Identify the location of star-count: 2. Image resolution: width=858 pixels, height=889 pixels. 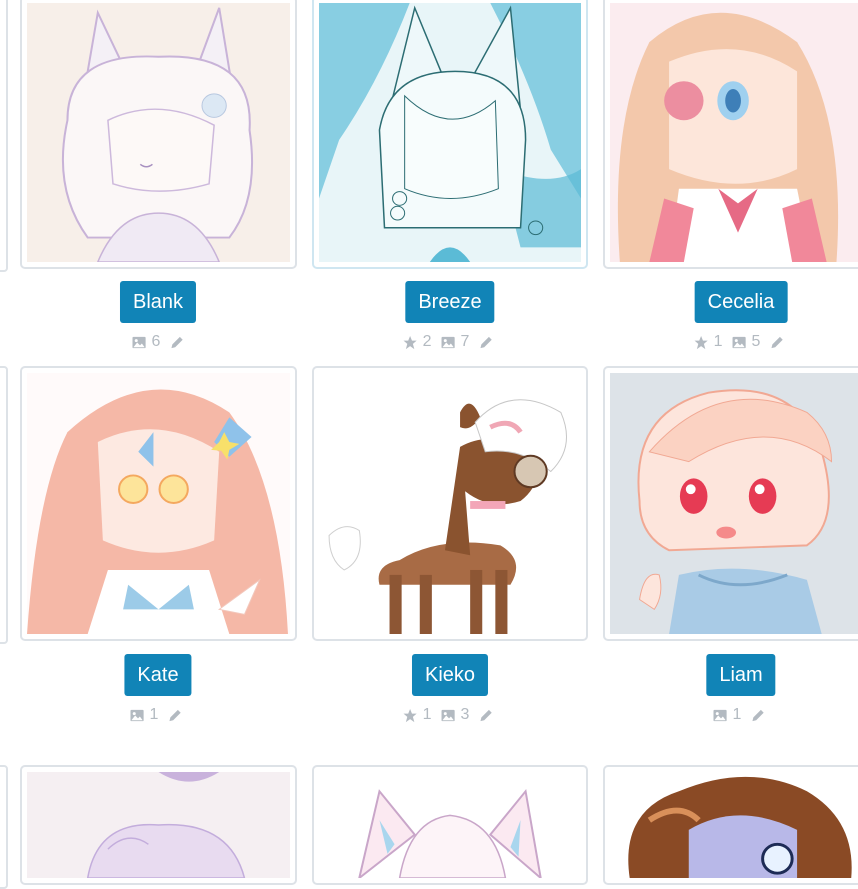
(427, 341).